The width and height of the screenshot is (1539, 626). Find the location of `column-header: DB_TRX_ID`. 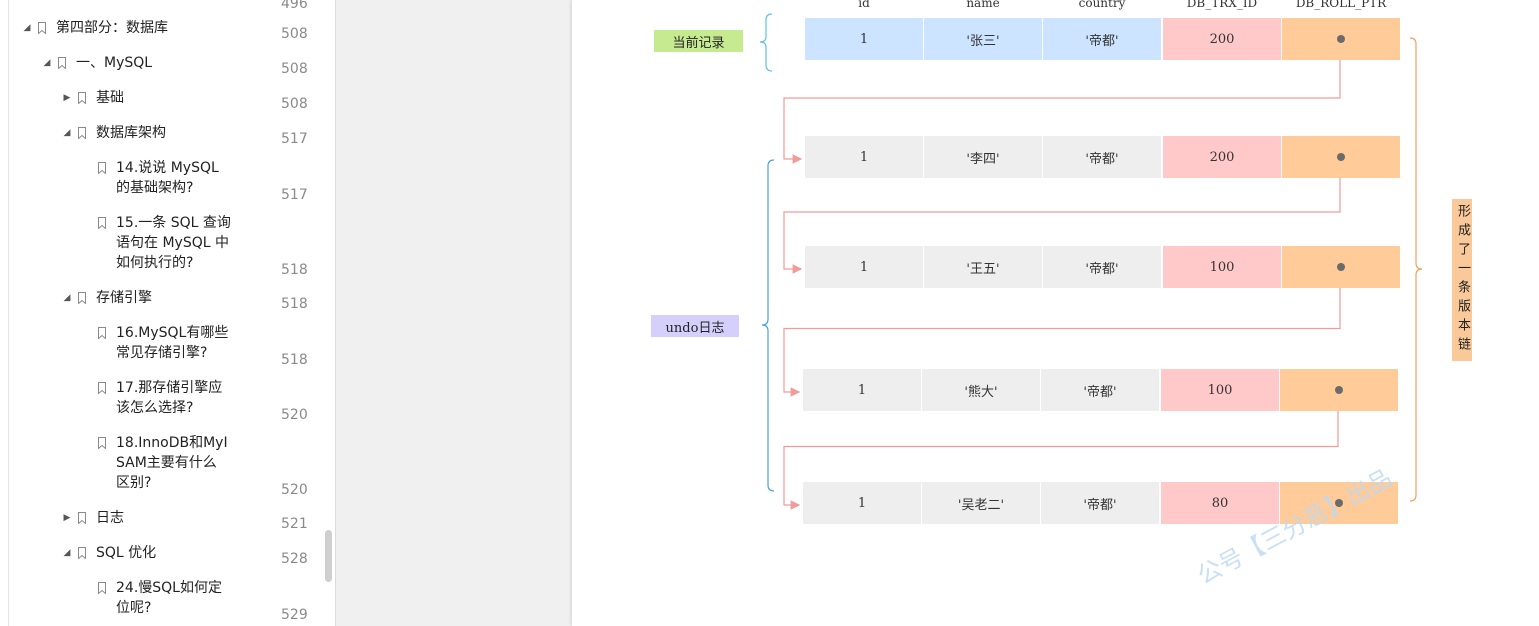

column-header: DB_TRX_ID is located at coordinates (1222, 5).